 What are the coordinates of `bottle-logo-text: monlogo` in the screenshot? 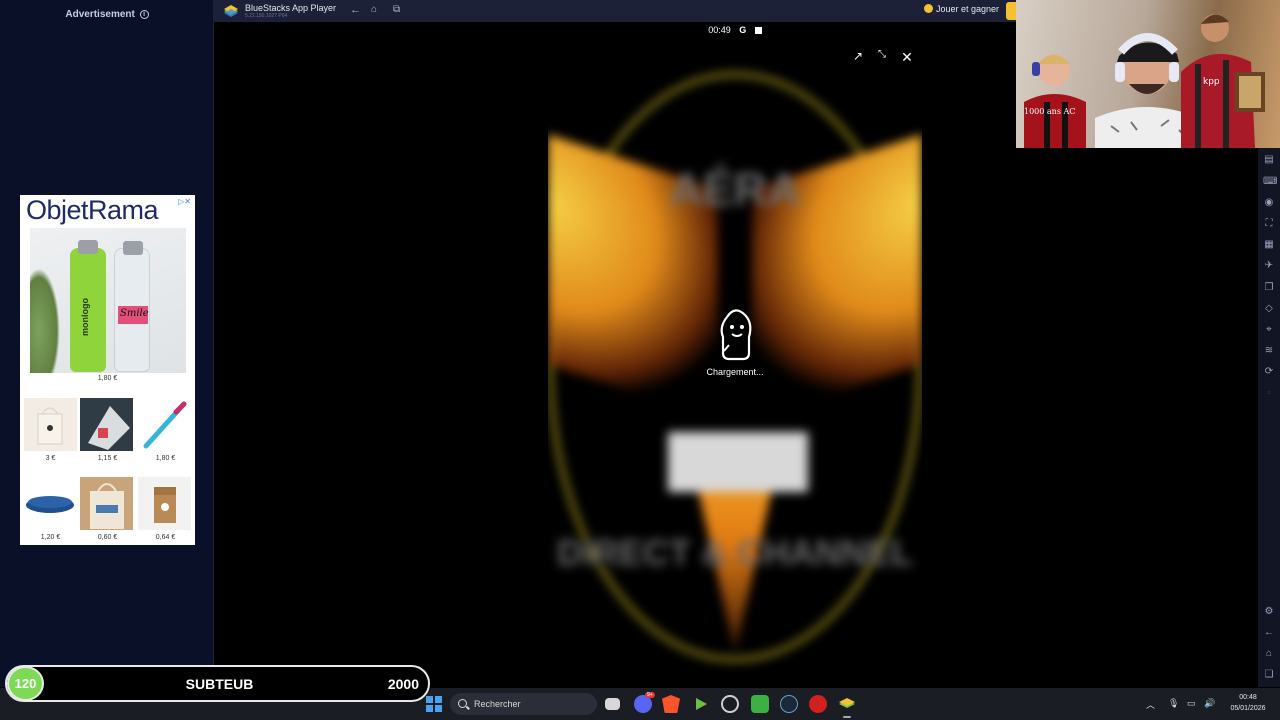 It's located at (85, 317).